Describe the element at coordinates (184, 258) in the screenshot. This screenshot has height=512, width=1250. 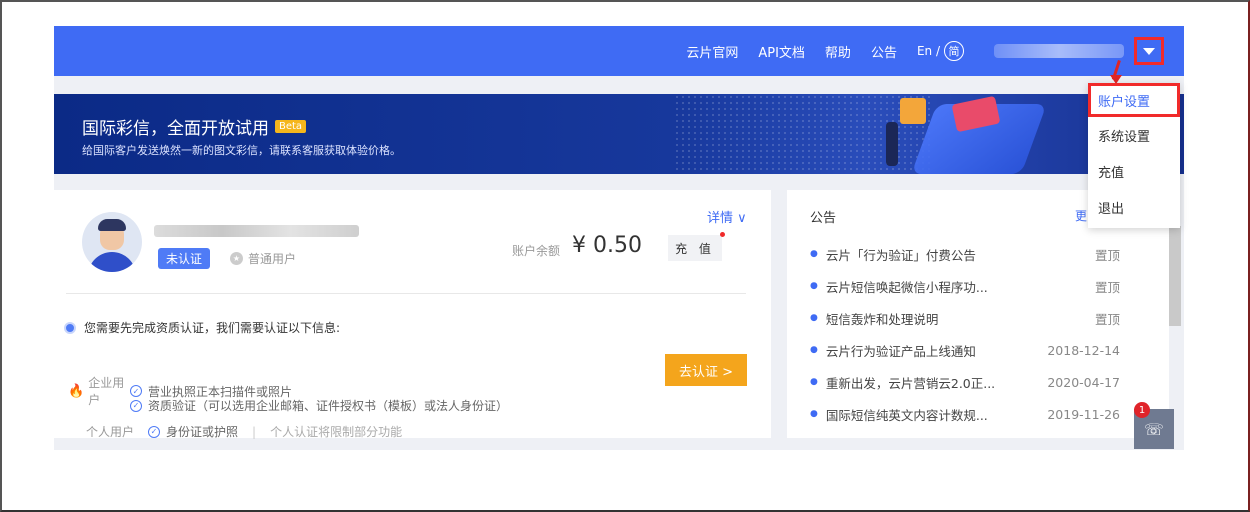
I see `status-badge: 未认证` at that location.